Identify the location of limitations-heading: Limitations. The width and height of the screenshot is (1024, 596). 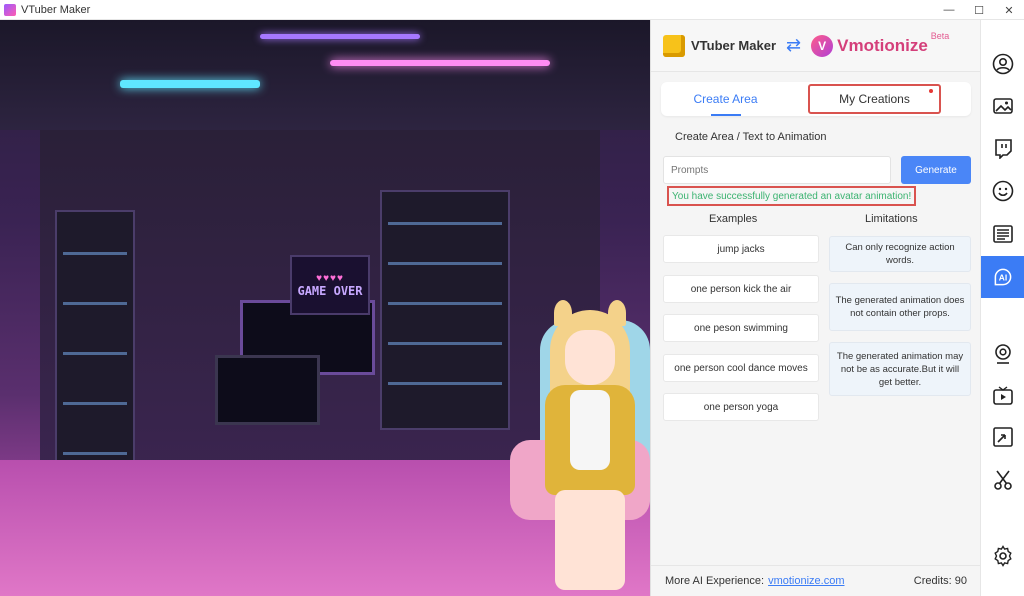
(891, 219).